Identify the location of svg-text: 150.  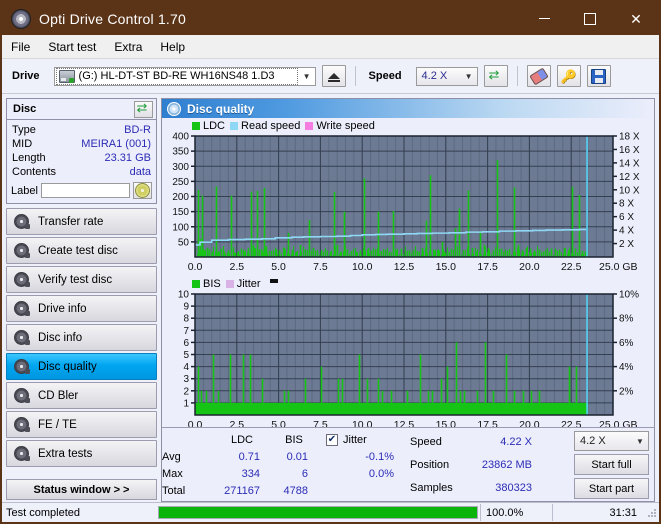
(180, 212).